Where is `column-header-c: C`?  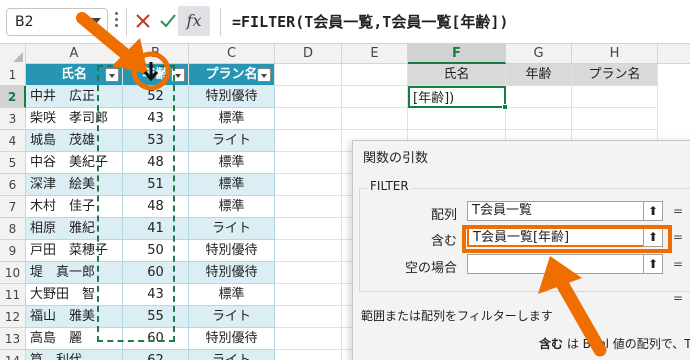
column-header-c: C is located at coordinates (232, 54).